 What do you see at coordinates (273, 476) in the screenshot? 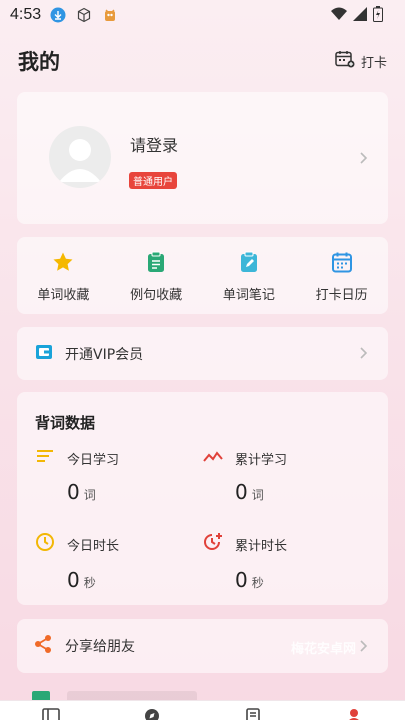
I see `stat-total-learned: 累计学习 0 词` at bounding box center [273, 476].